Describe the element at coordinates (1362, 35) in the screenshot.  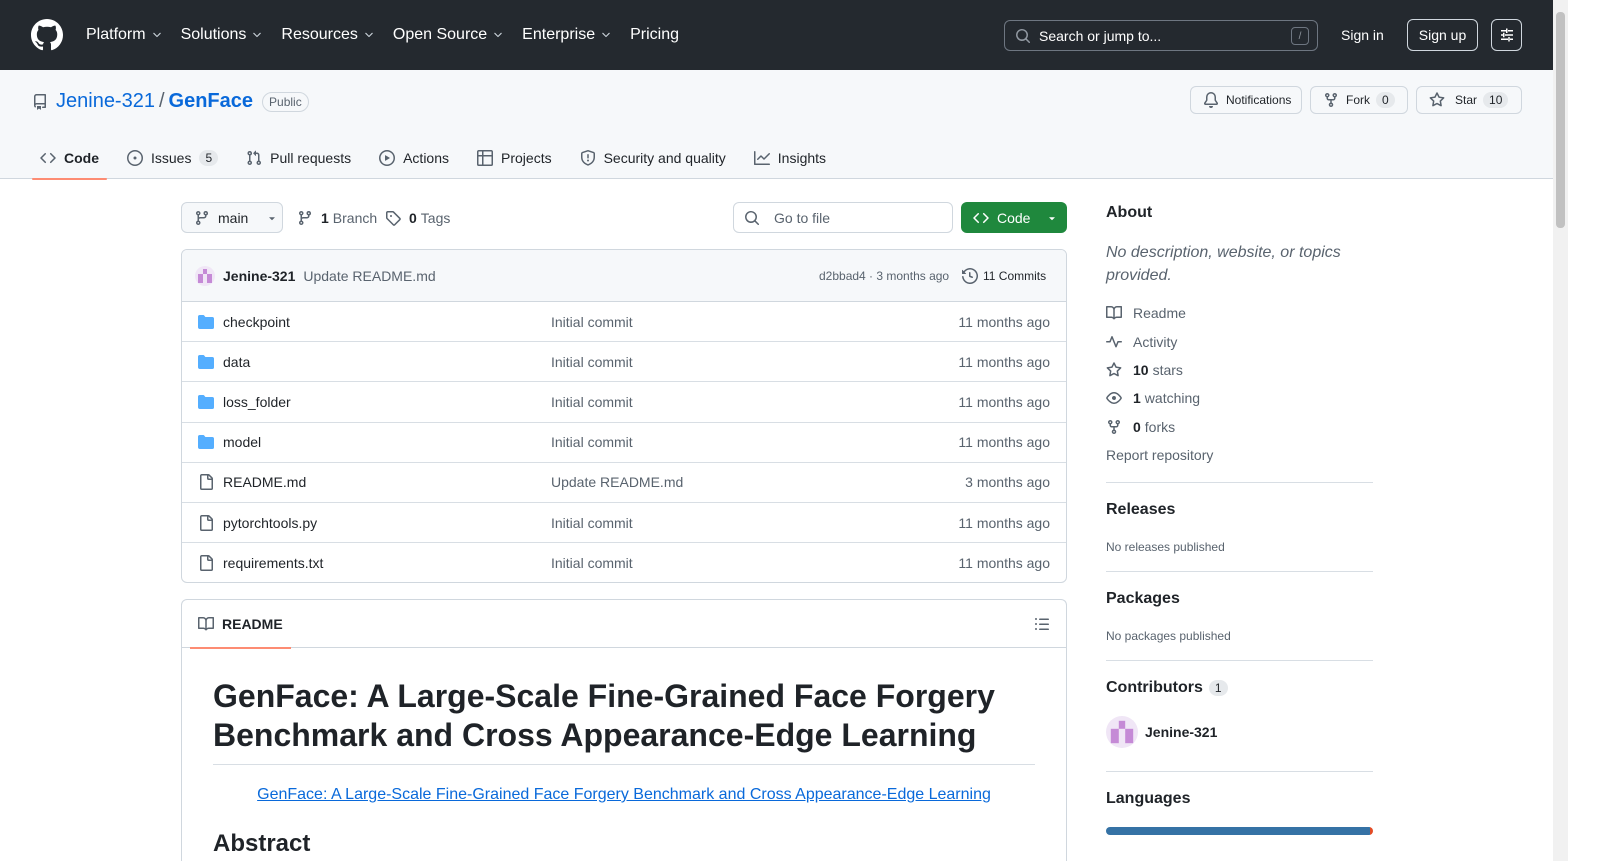
I see `sign-in-link: Sign in` at that location.